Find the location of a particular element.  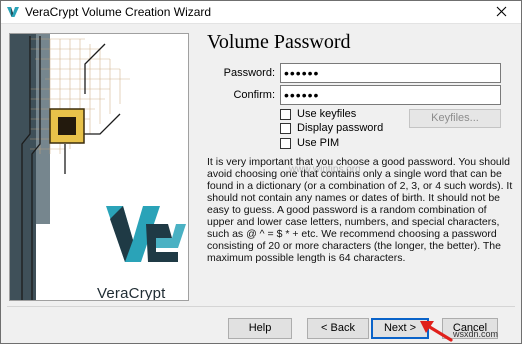

confirm-label: Confirm: is located at coordinates (254, 95).